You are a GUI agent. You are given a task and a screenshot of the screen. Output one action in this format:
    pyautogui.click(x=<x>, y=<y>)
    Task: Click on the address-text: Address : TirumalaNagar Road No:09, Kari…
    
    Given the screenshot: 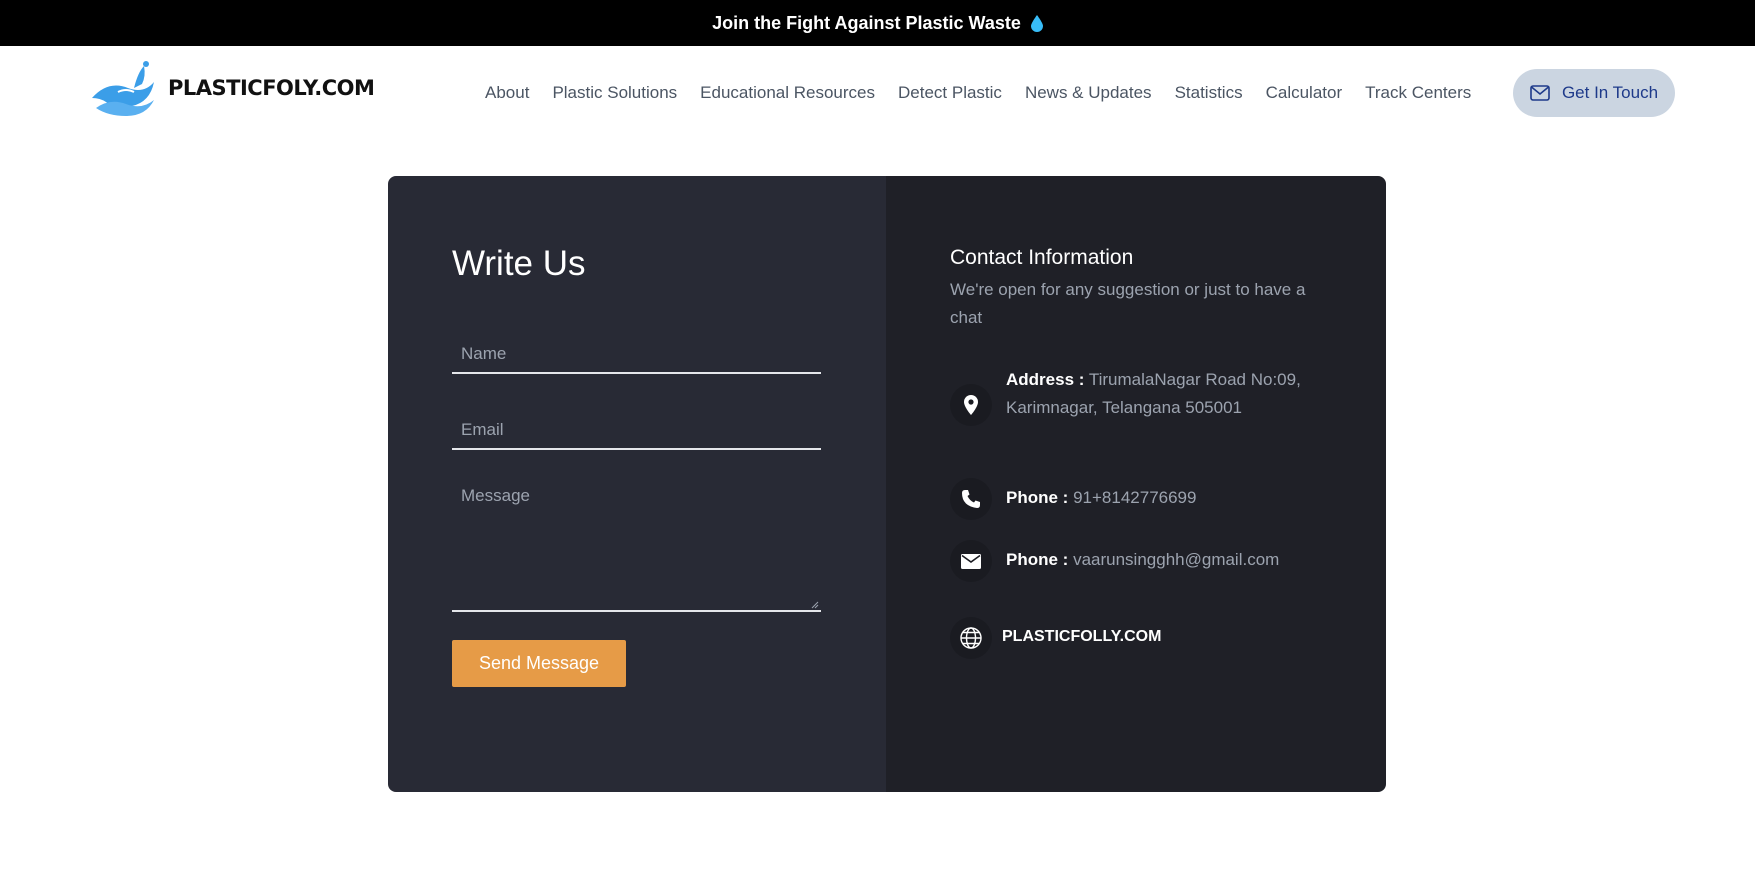 What is the action you would take?
    pyautogui.click(x=1166, y=394)
    